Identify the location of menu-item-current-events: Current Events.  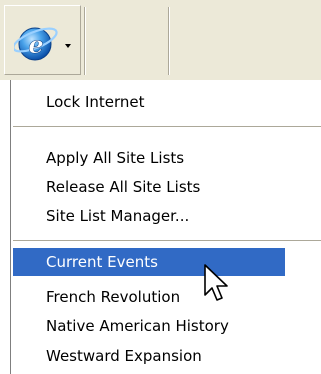
(149, 262).